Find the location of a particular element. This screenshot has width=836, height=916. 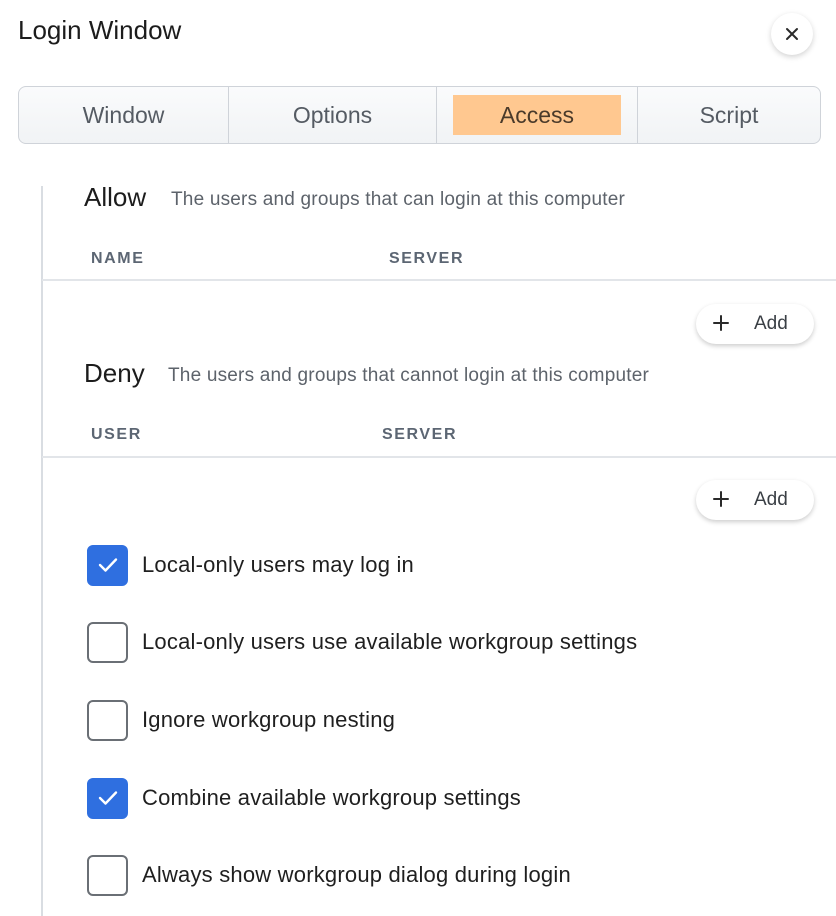

content-divider is located at coordinates (42, 551).